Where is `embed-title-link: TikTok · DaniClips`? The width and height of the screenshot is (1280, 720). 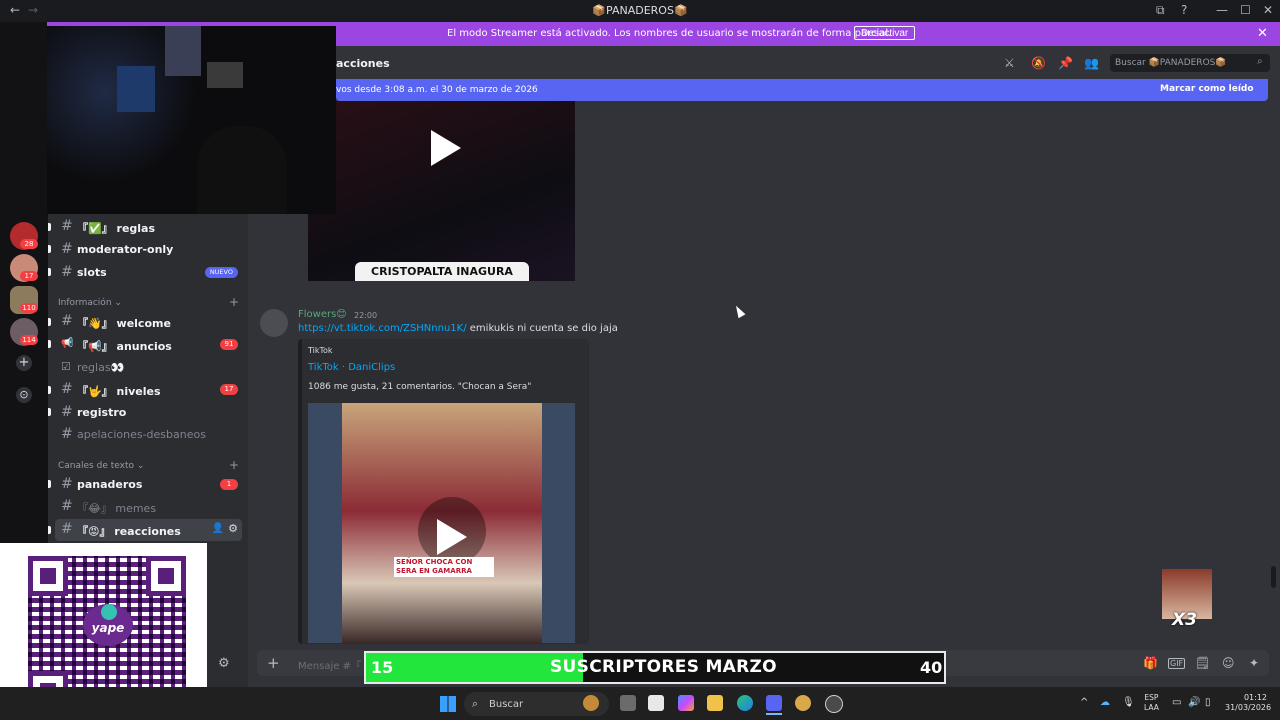 embed-title-link: TikTok · DaniClips is located at coordinates (351, 367).